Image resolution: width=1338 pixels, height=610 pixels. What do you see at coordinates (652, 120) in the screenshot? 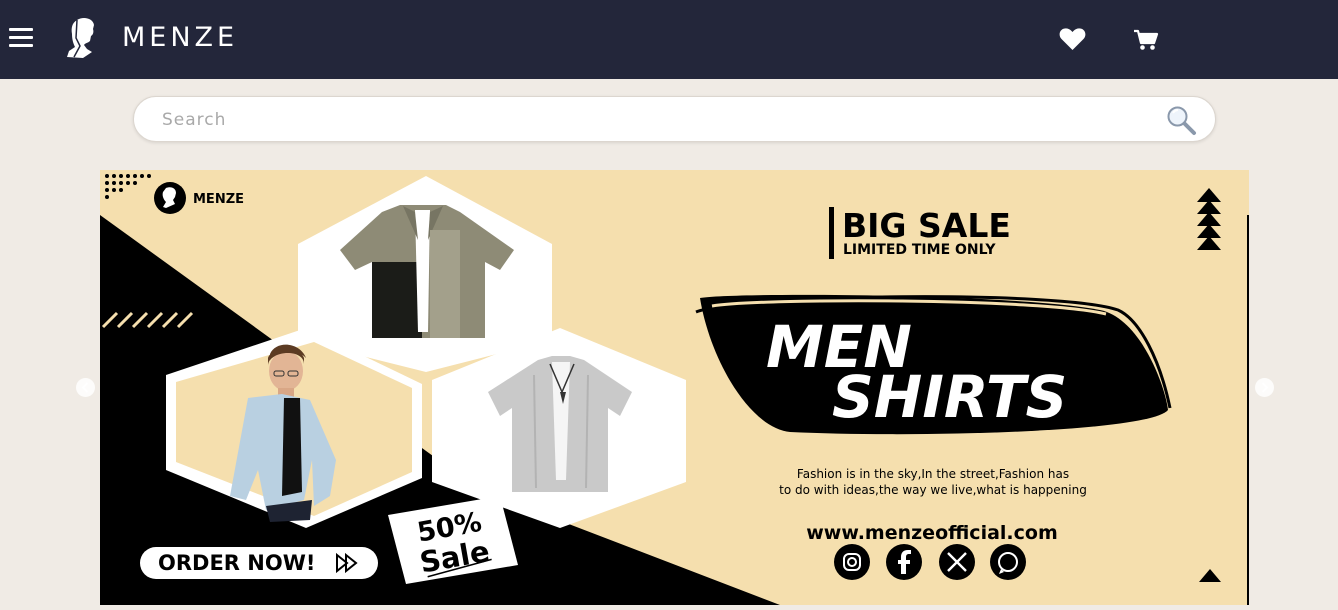
I see `search-input` at bounding box center [652, 120].